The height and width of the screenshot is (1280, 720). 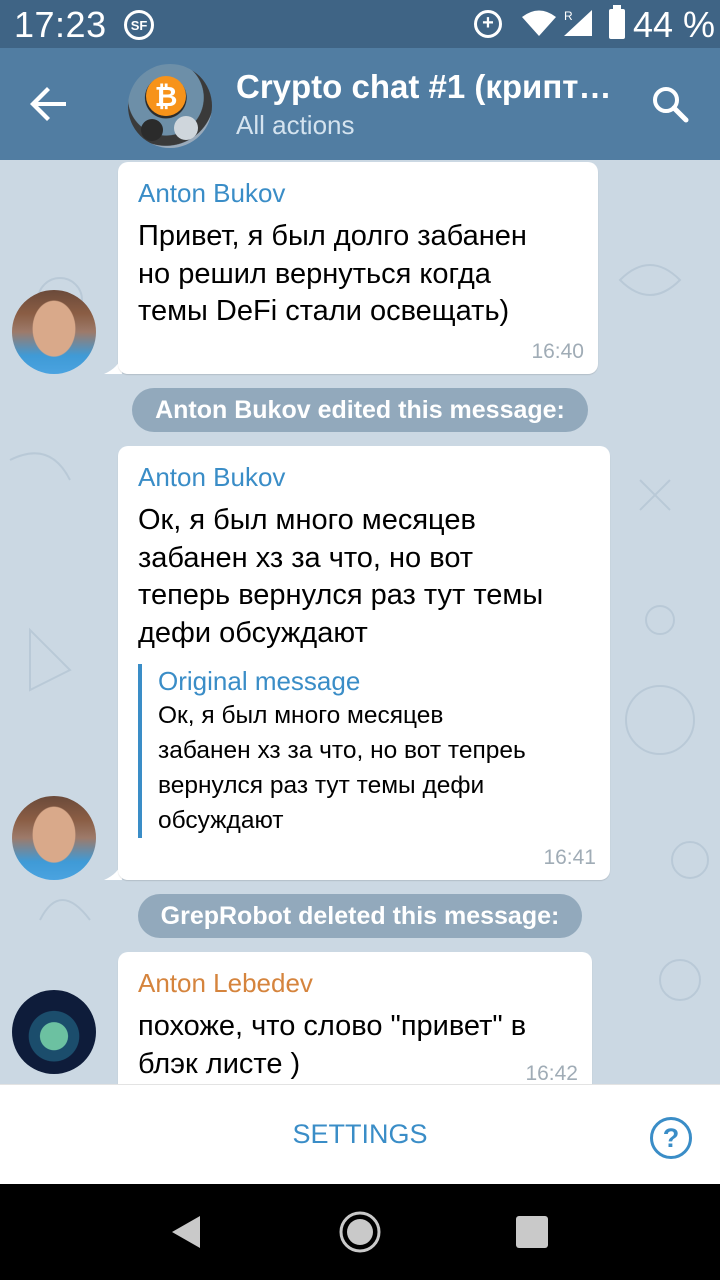 I want to click on nav-home-icon, so click(x=360, y=1232).